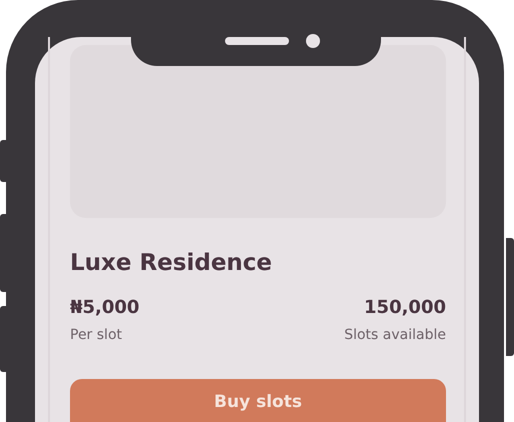 This screenshot has height=422, width=514. I want to click on slots-label: Slots available, so click(395, 335).